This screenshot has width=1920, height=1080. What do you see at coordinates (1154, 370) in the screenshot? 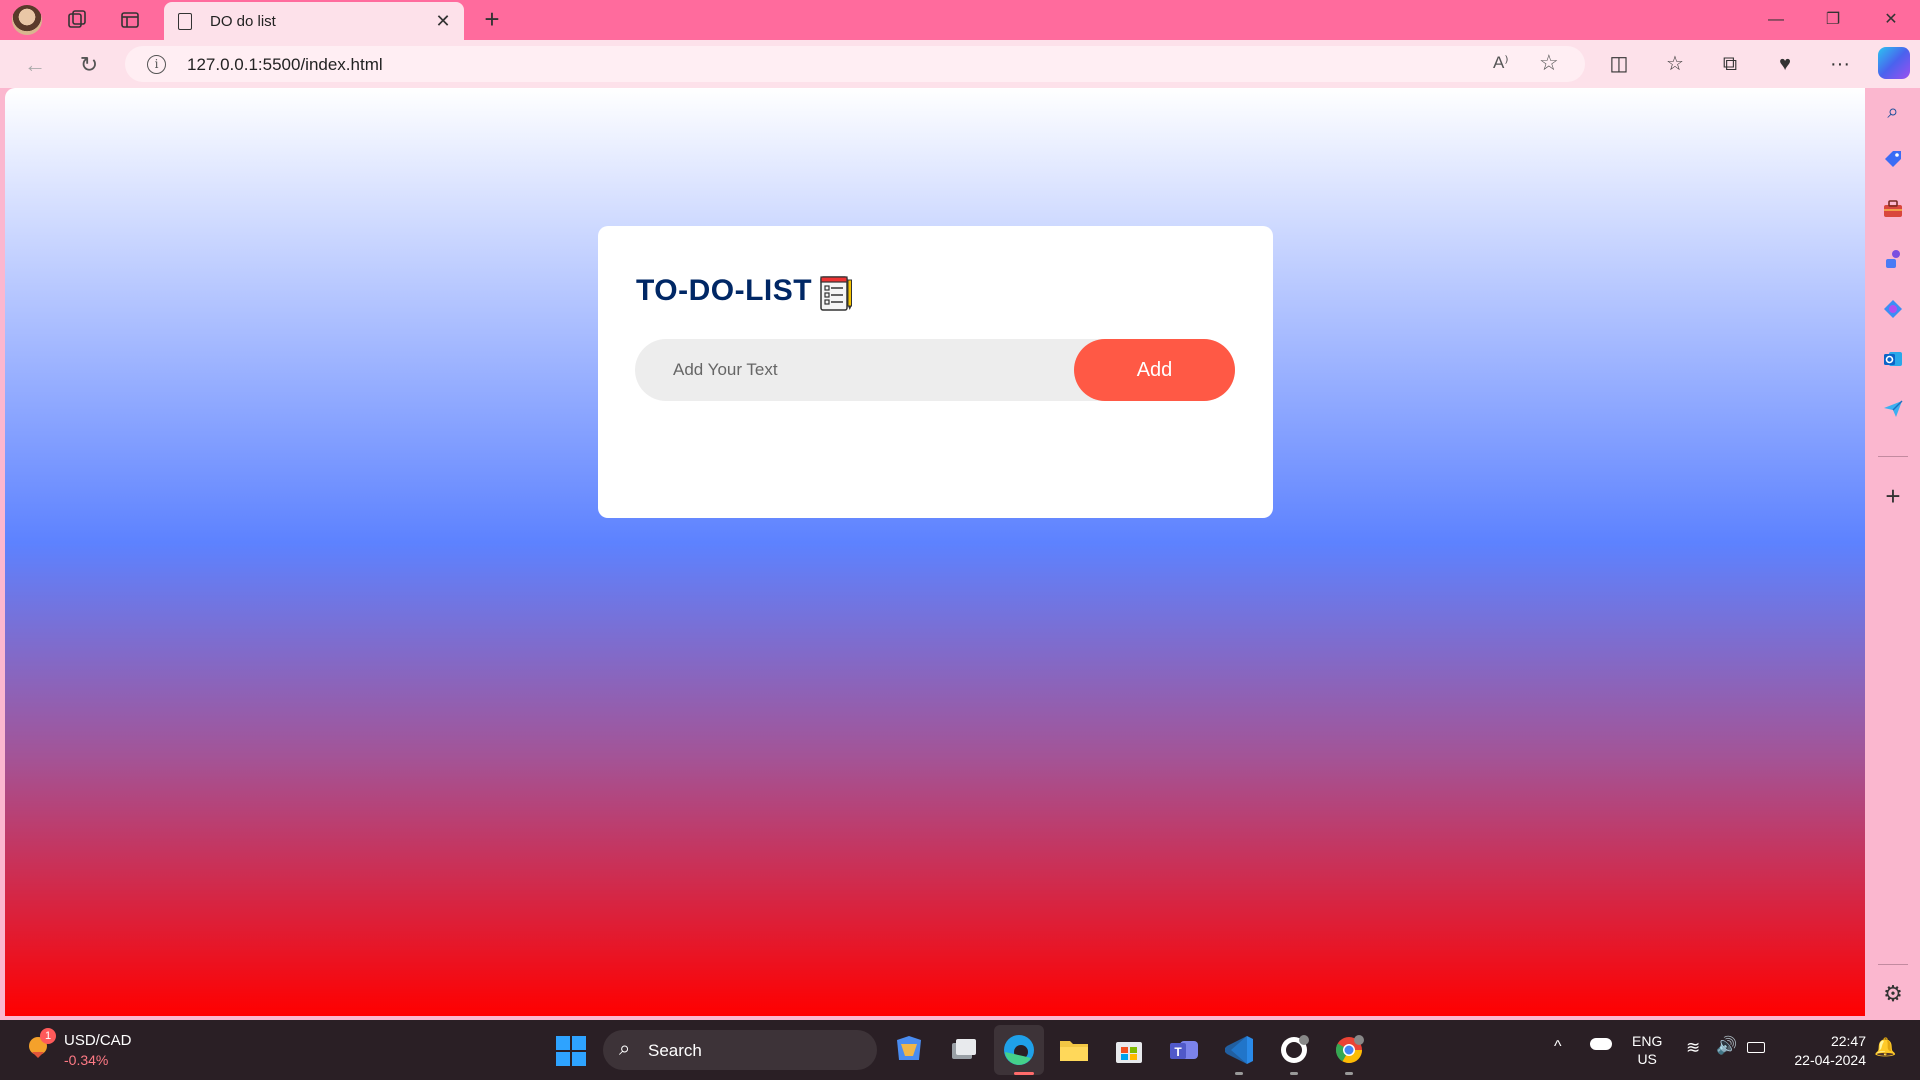
I see `add-button: Add` at bounding box center [1154, 370].